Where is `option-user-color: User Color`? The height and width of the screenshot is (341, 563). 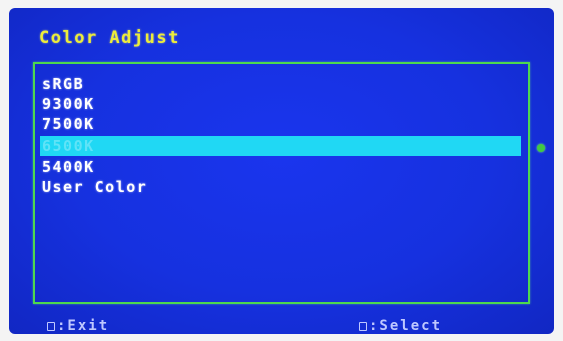
option-user-color: User Color is located at coordinates (94, 187).